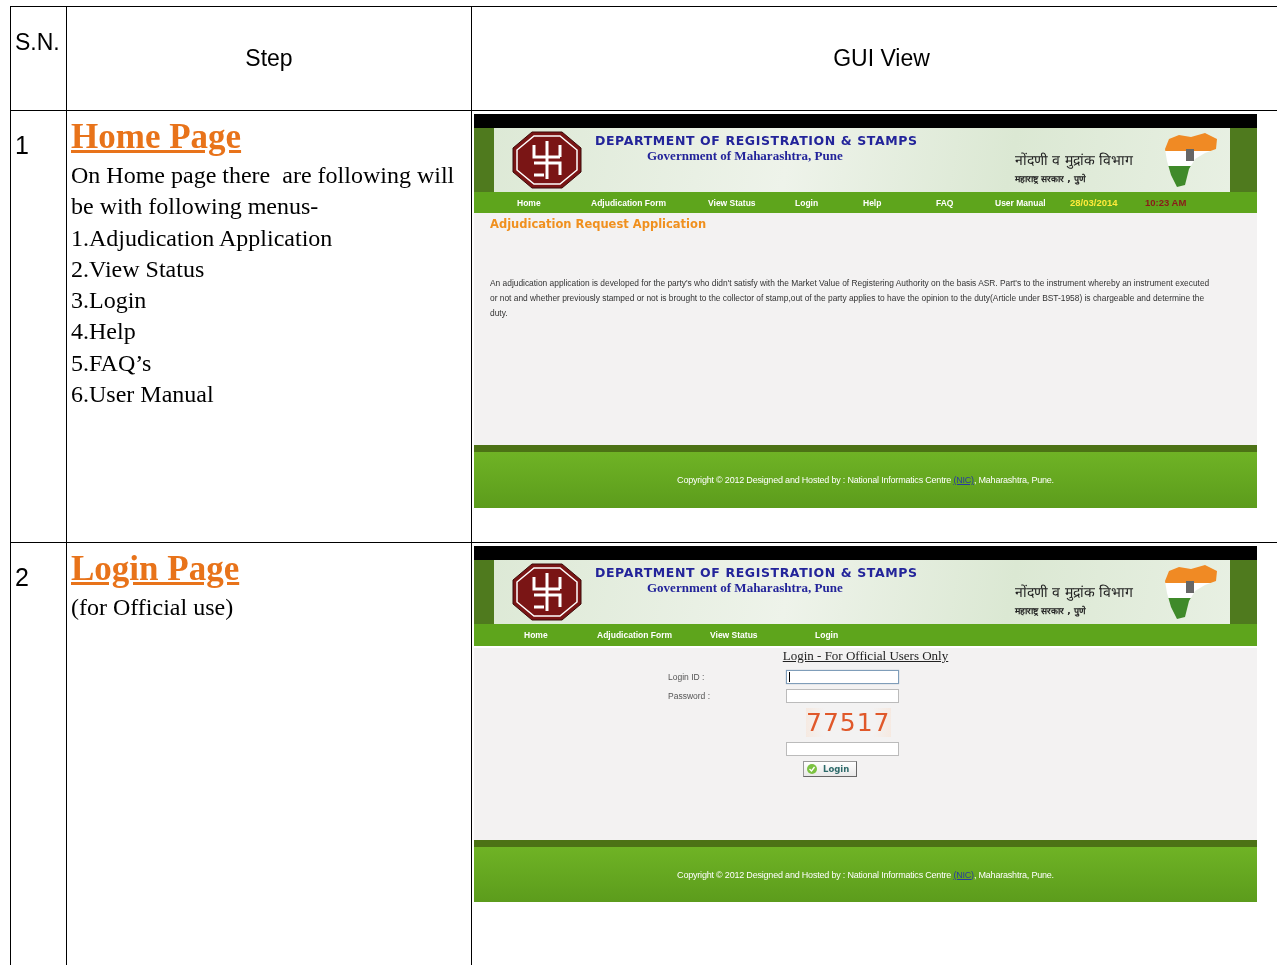  Describe the element at coordinates (155, 569) in the screenshot. I see `step-title: Login Page` at that location.